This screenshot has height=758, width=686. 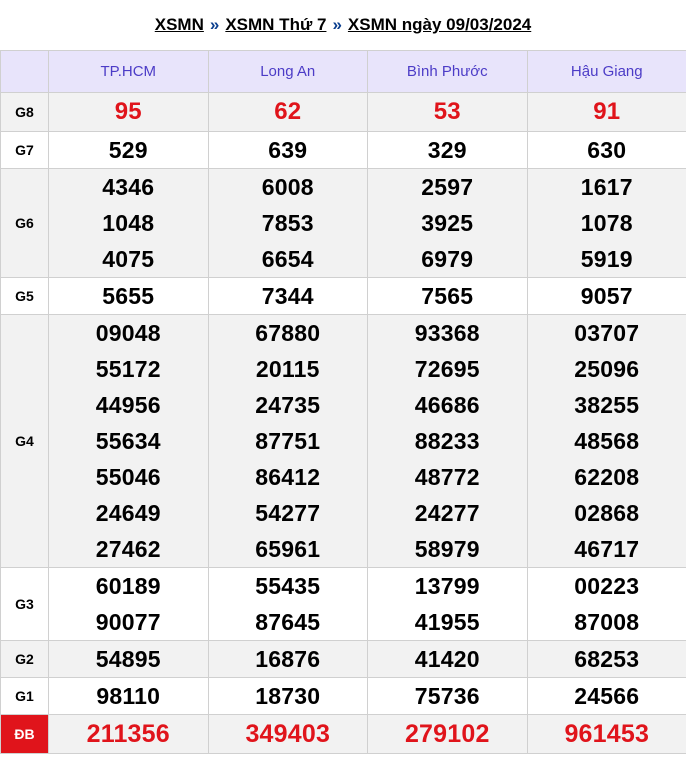 I want to click on prize-number: 7344, so click(x=287, y=296).